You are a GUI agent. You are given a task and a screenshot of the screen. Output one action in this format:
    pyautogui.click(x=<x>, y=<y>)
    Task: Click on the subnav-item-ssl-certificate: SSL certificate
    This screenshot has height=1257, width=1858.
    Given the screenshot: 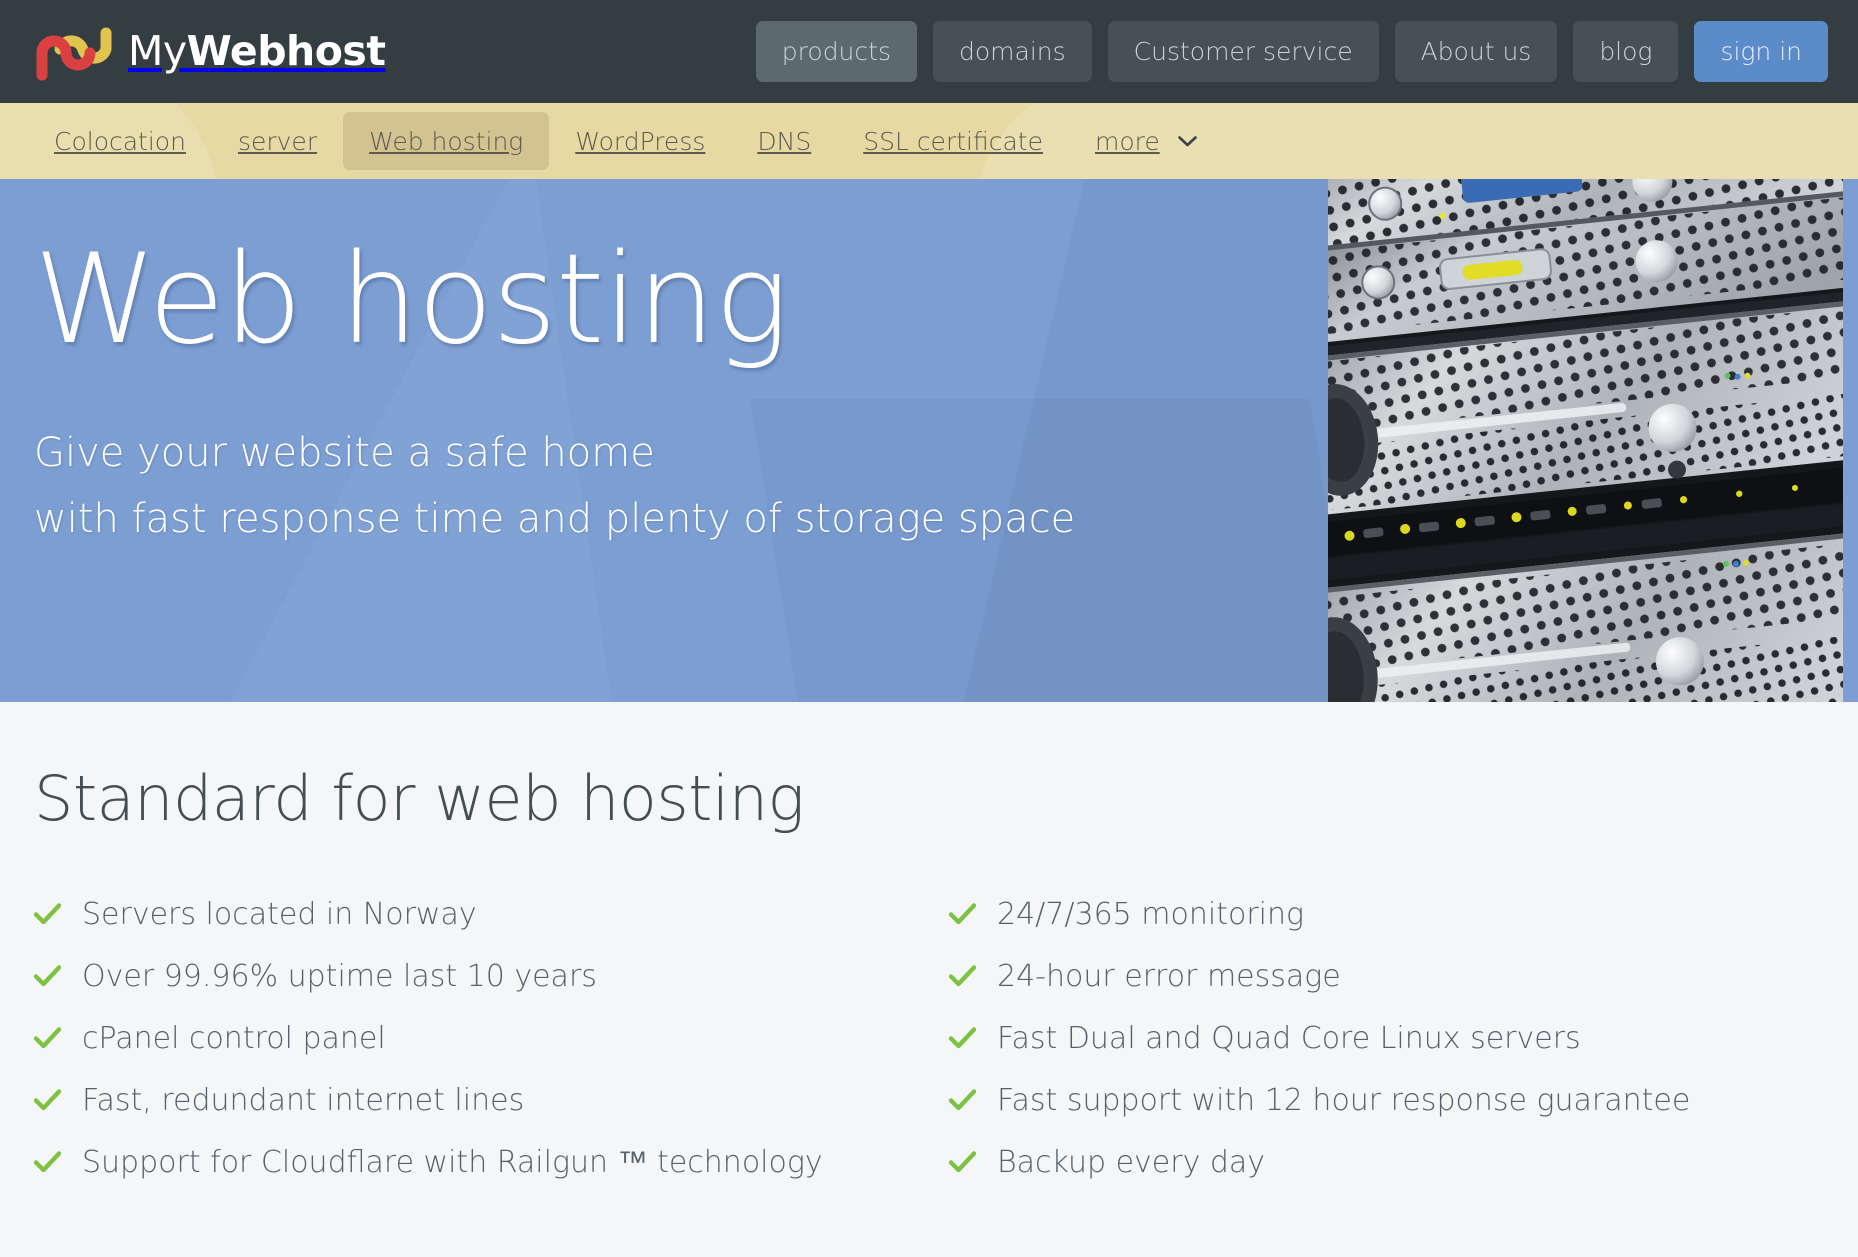 What is the action you would take?
    pyautogui.click(x=953, y=141)
    